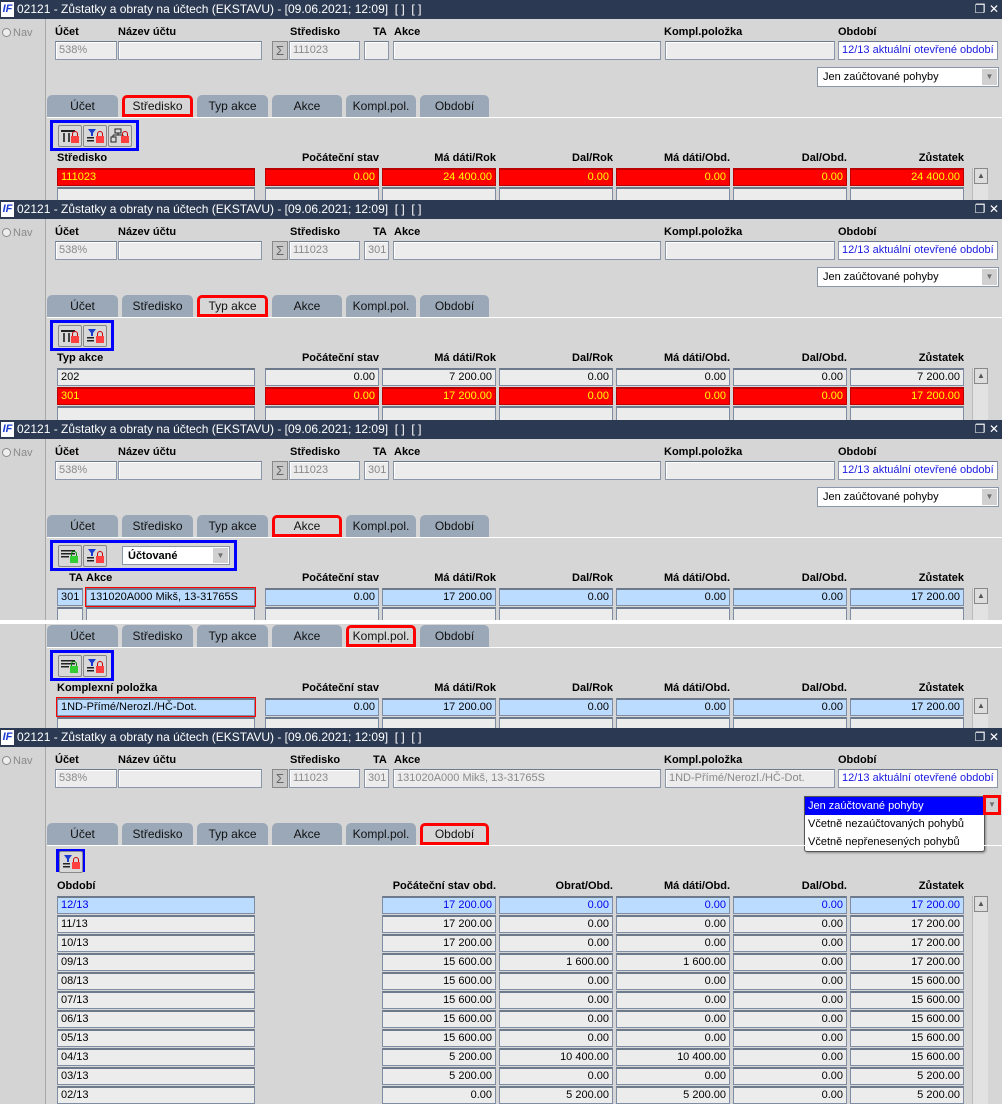 The image size is (1002, 1104). What do you see at coordinates (527, 250) in the screenshot?
I see `akce-field` at bounding box center [527, 250].